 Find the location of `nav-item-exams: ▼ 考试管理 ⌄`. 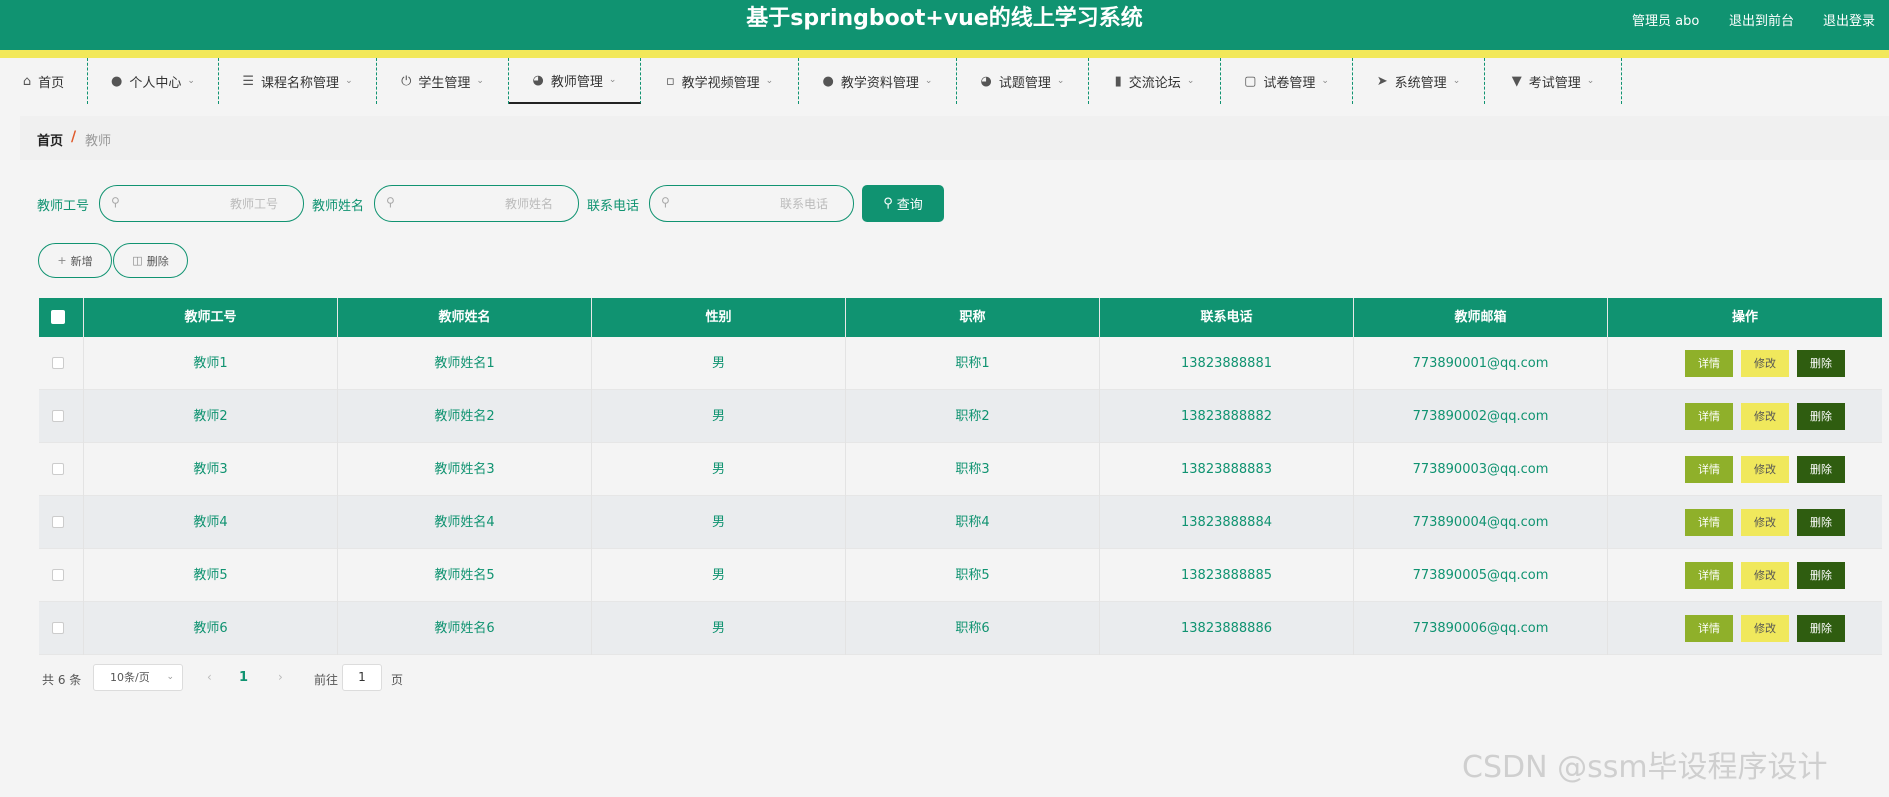

nav-item-exams: ▼ 考试管理 ⌄ is located at coordinates (1553, 81).